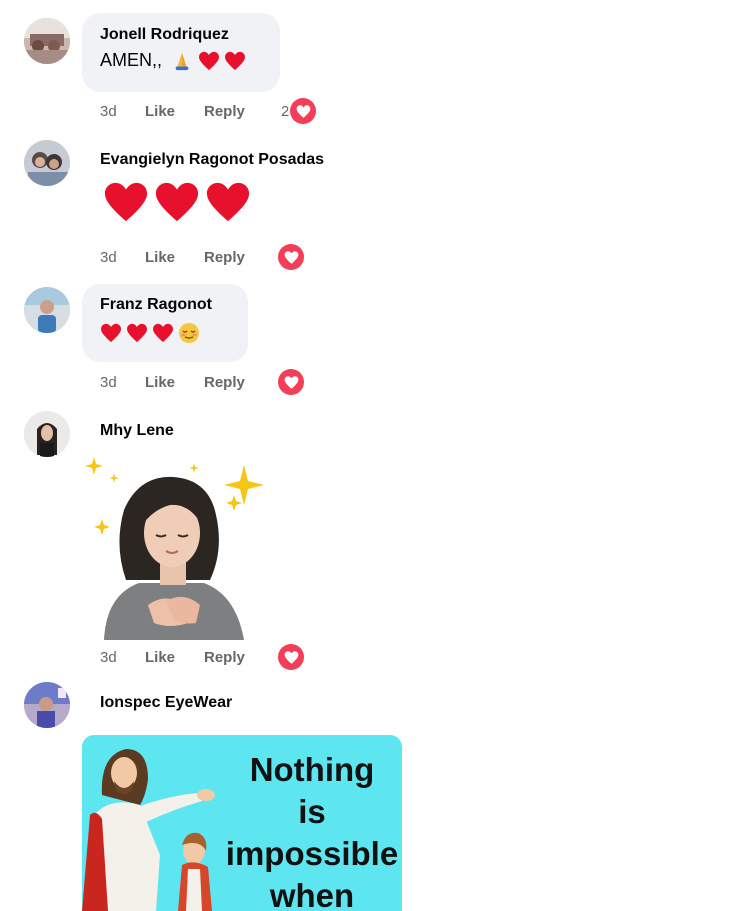 The width and height of the screenshot is (750, 911). I want to click on relieved-face-icon, so click(189, 333).